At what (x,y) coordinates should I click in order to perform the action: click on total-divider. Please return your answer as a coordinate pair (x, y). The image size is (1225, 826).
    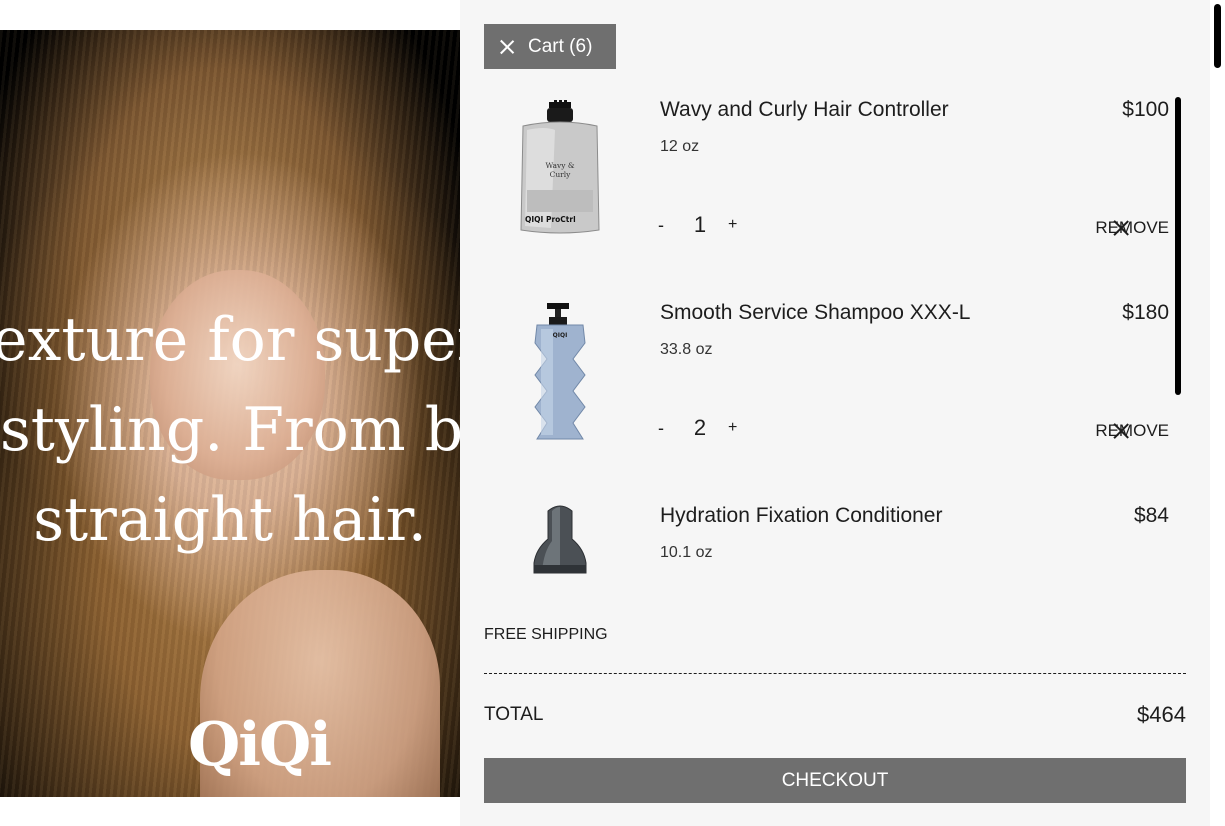
    Looking at the image, I should click on (835, 673).